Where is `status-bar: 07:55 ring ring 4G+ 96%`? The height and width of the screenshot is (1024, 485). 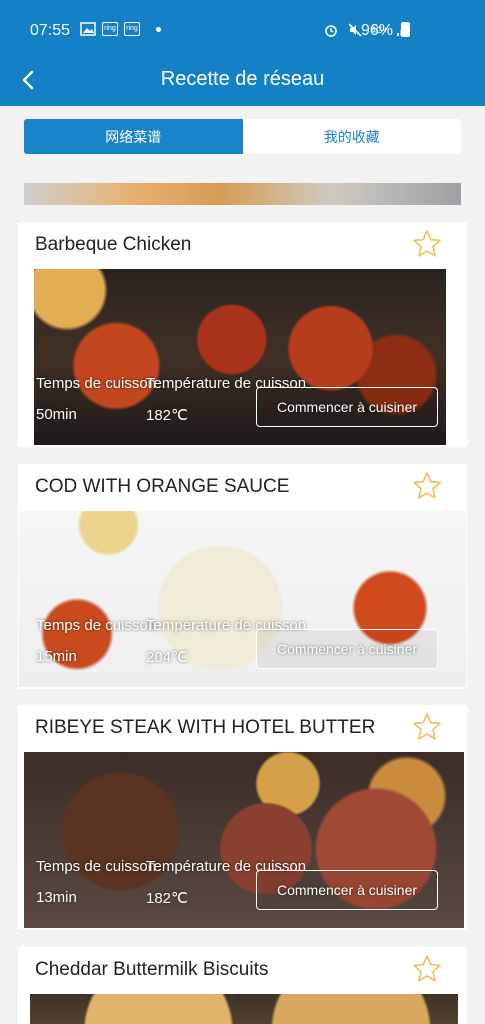 status-bar: 07:55 ring ring 4G+ 96% is located at coordinates (242, 30).